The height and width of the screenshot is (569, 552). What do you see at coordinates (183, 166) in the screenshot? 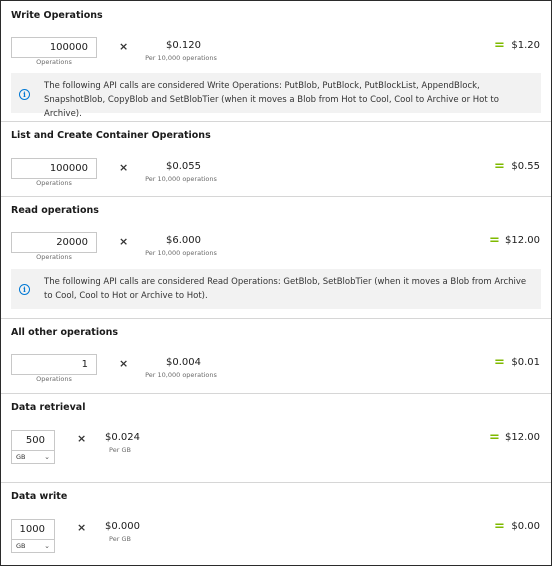
I see `unit-price: $0.055` at bounding box center [183, 166].